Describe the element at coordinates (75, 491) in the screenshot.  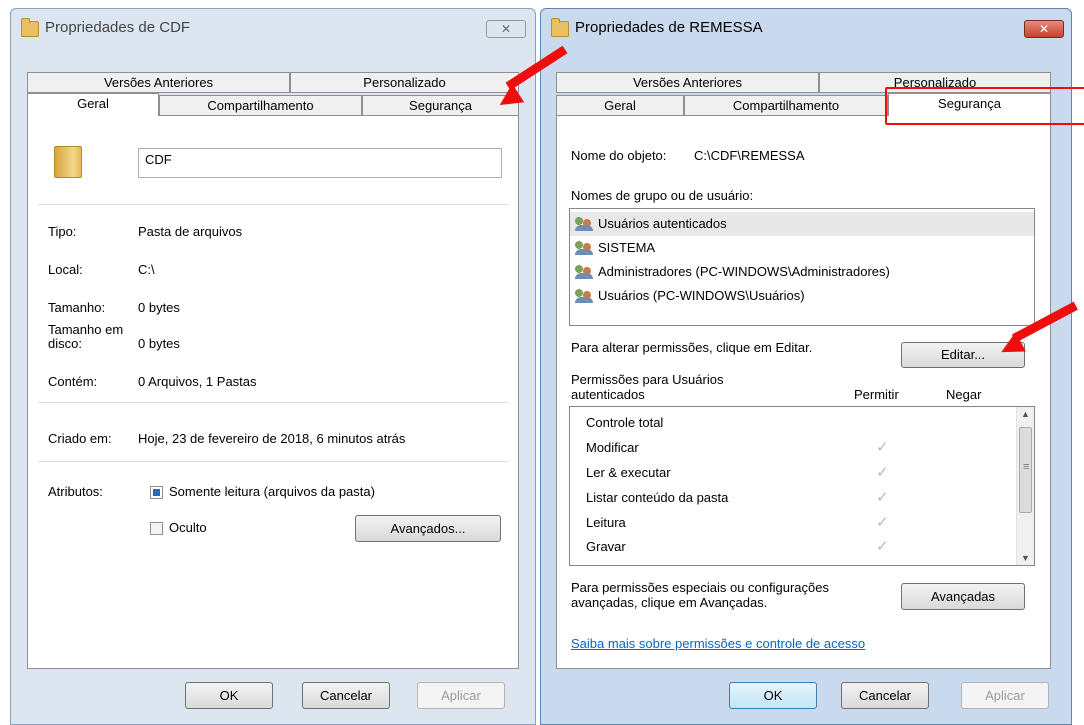
I see `atributos-label: Atributos:` at that location.